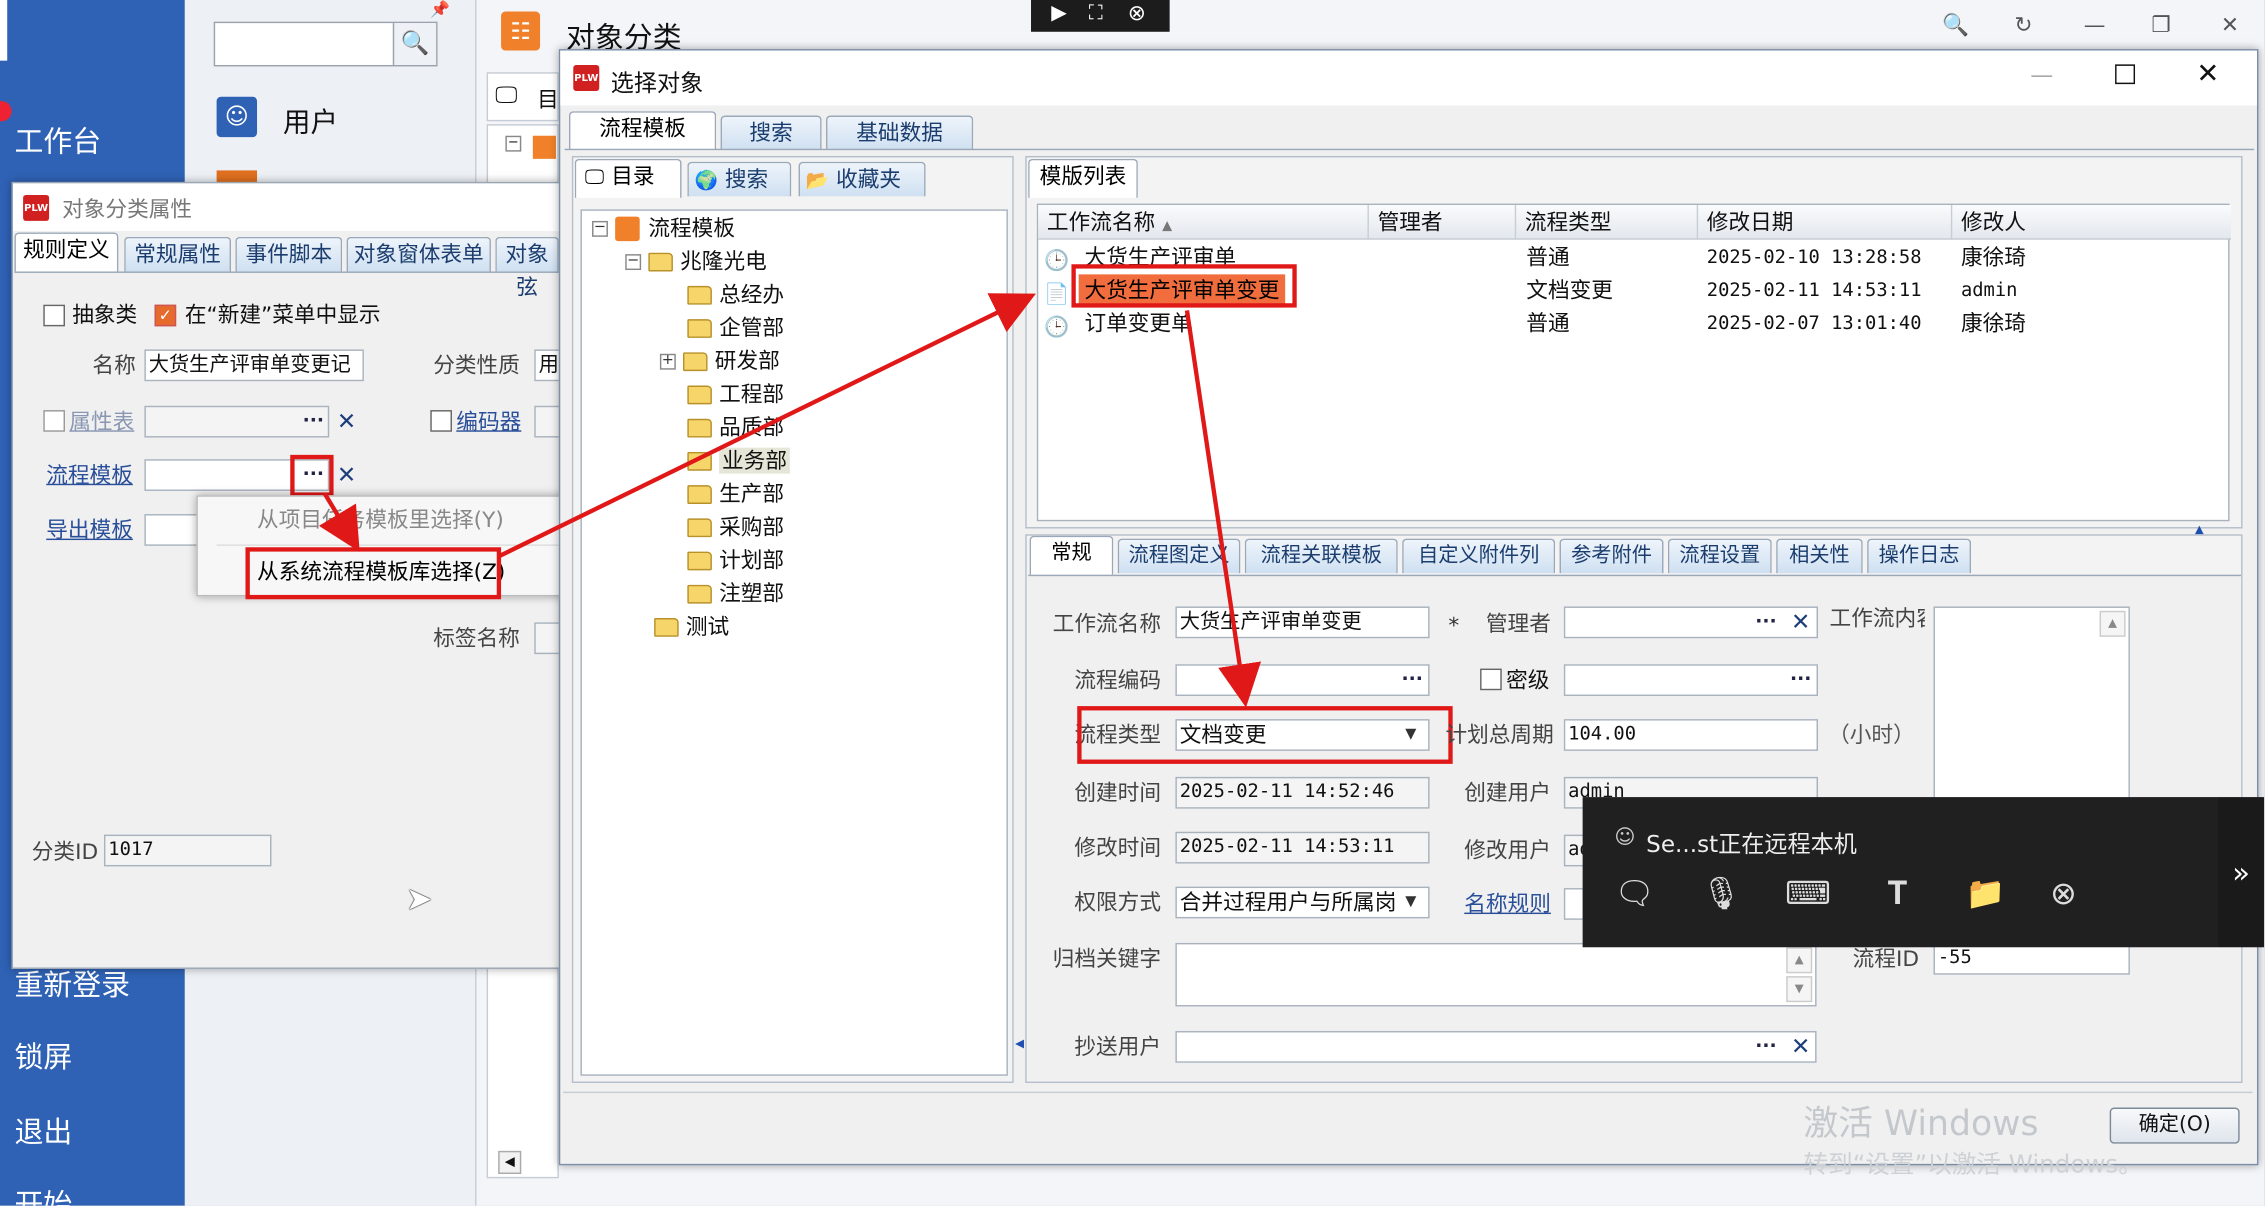 This screenshot has height=1206, width=2265. What do you see at coordinates (767, 425) in the screenshot?
I see `arrow-to-list` at bounding box center [767, 425].